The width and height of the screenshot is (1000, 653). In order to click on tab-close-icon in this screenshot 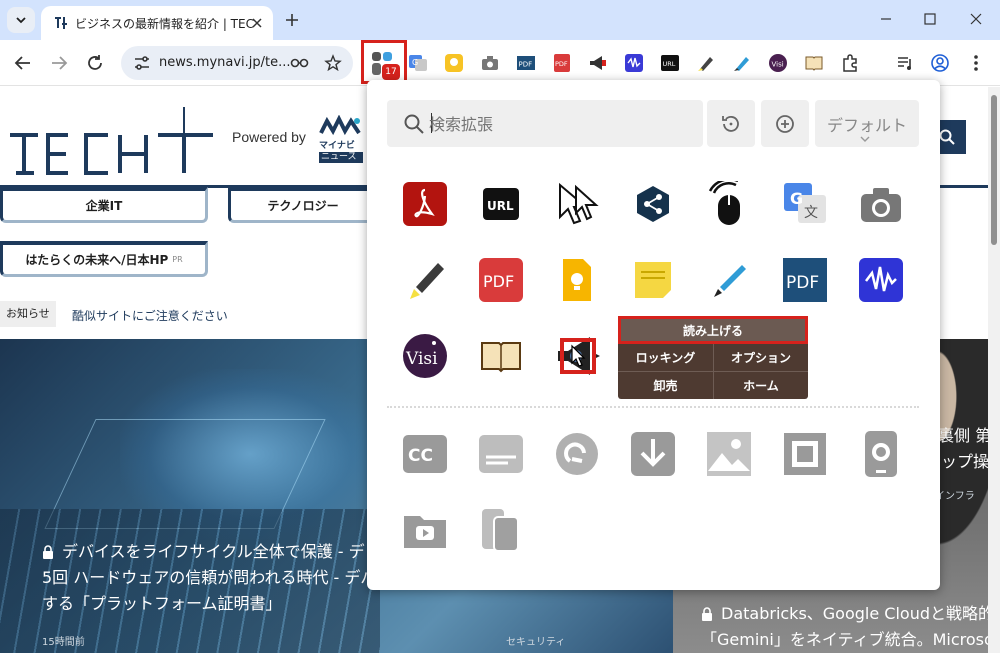, I will do `click(257, 23)`.